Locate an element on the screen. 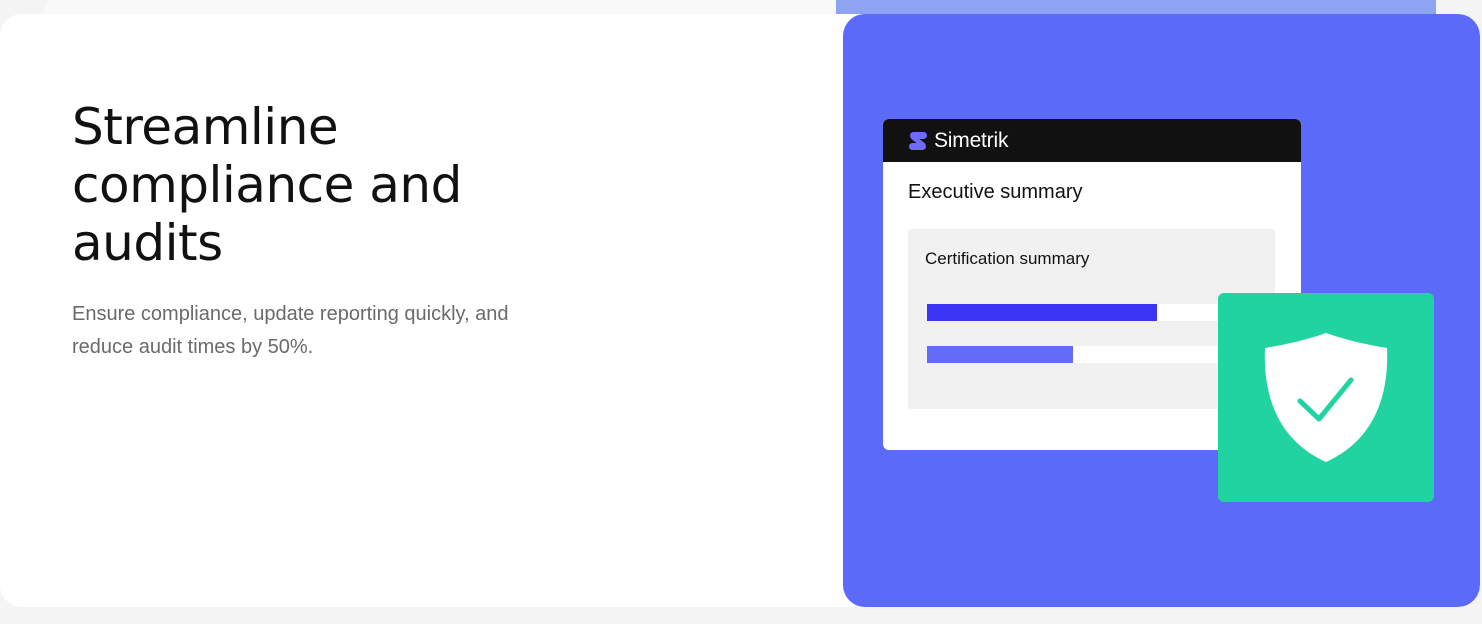 Image resolution: width=1482 pixels, height=624 pixels. feature-title: Streamline compliance and audits is located at coordinates (267, 185).